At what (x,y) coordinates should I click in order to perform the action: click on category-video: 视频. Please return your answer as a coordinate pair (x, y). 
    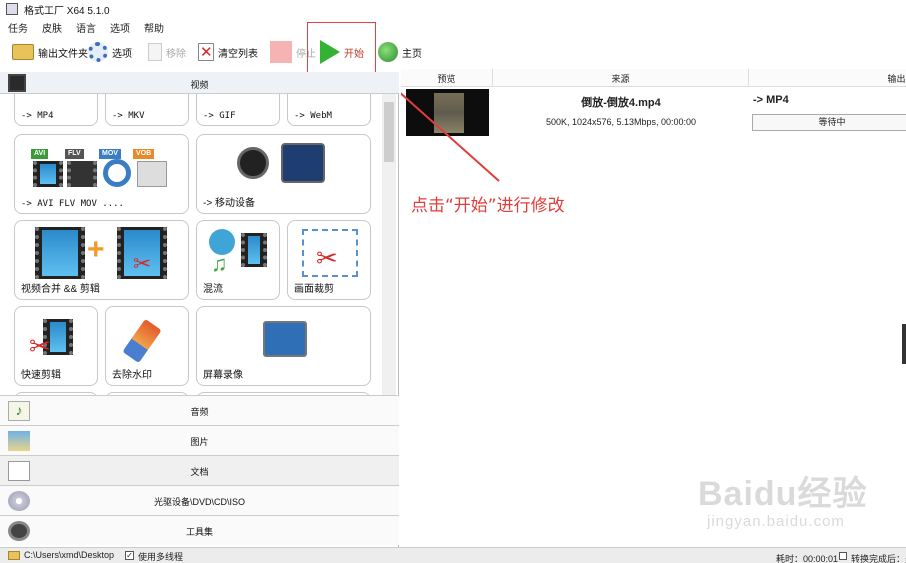
    Looking at the image, I should click on (199, 83).